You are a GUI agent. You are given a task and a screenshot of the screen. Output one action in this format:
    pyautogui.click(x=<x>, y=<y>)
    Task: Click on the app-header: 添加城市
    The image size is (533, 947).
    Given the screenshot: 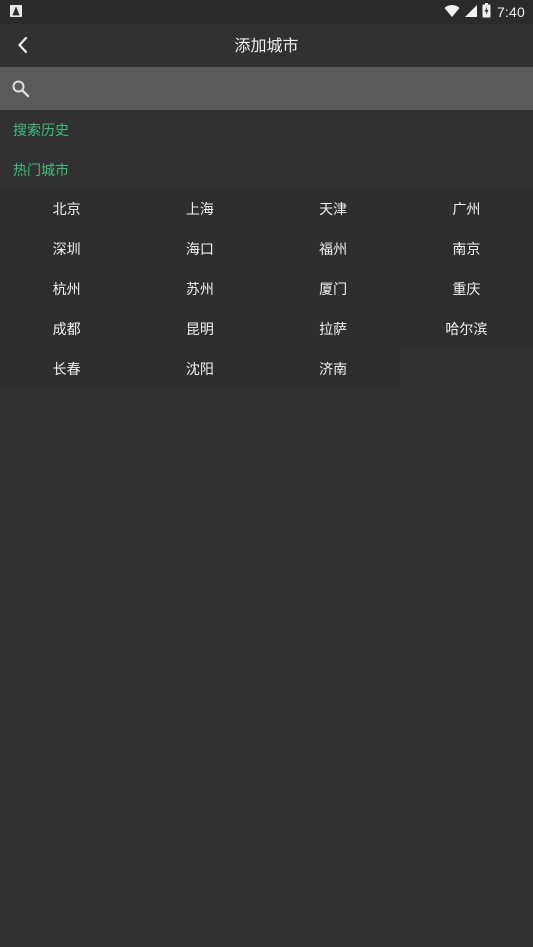 What is the action you would take?
    pyautogui.click(x=266, y=45)
    